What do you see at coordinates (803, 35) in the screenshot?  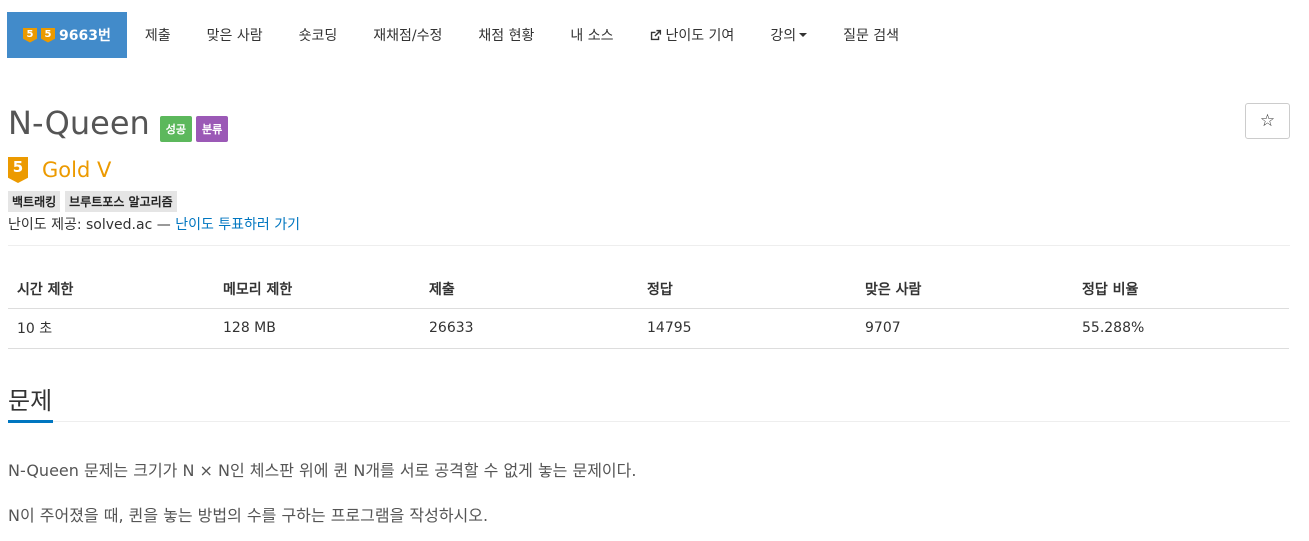 I see `caret-down-icon` at bounding box center [803, 35].